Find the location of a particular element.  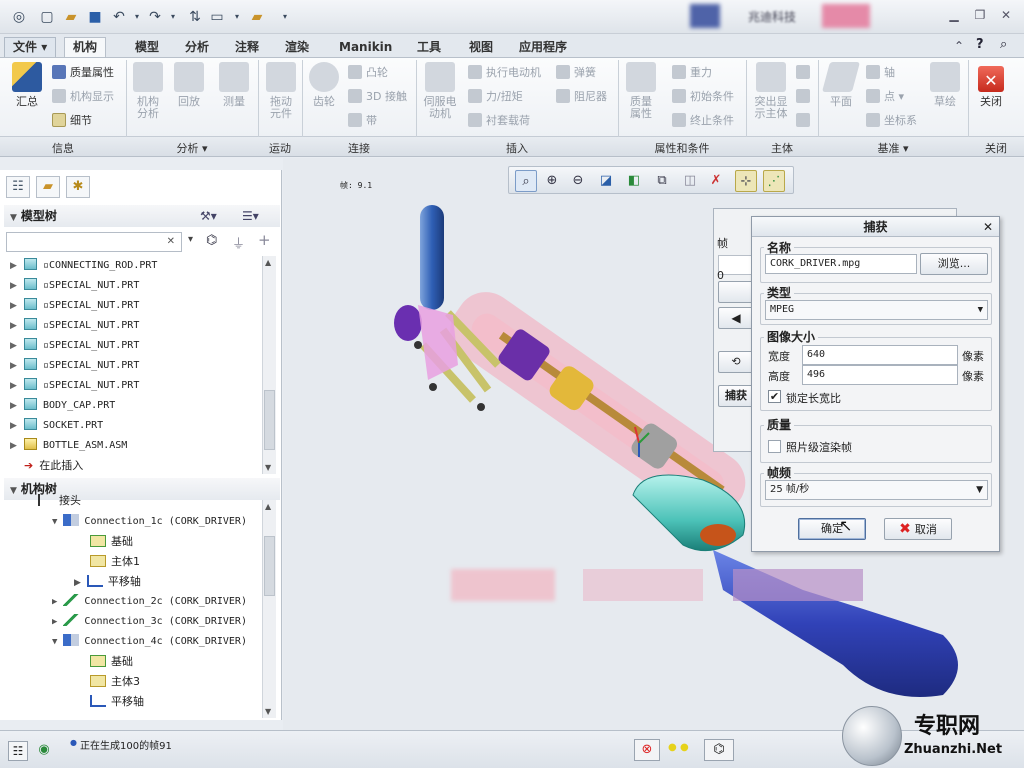

gear-button: 齿轮 is located at coordinates (324, 85).